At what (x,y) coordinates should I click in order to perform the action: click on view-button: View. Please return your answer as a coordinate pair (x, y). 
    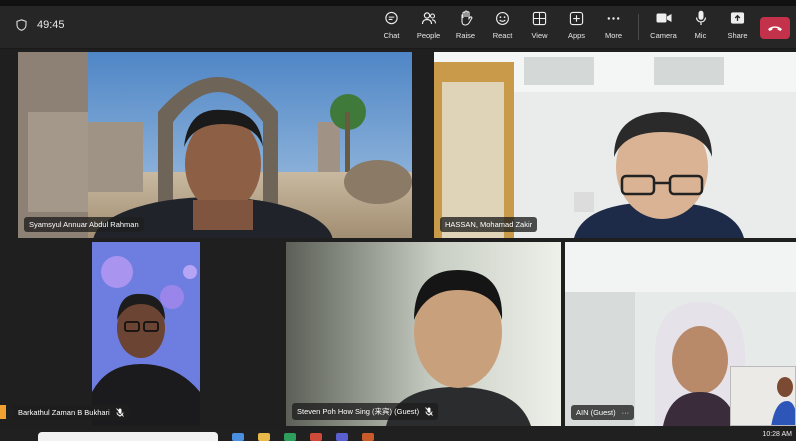
    Looking at the image, I should click on (540, 27).